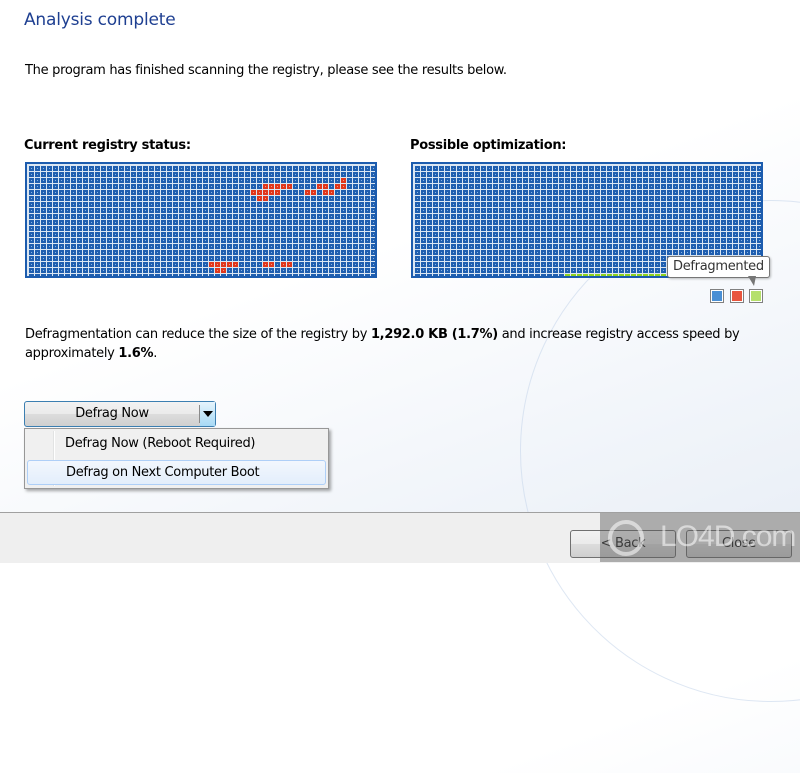  What do you see at coordinates (717, 296) in the screenshot?
I see `legend-used-swatch` at bounding box center [717, 296].